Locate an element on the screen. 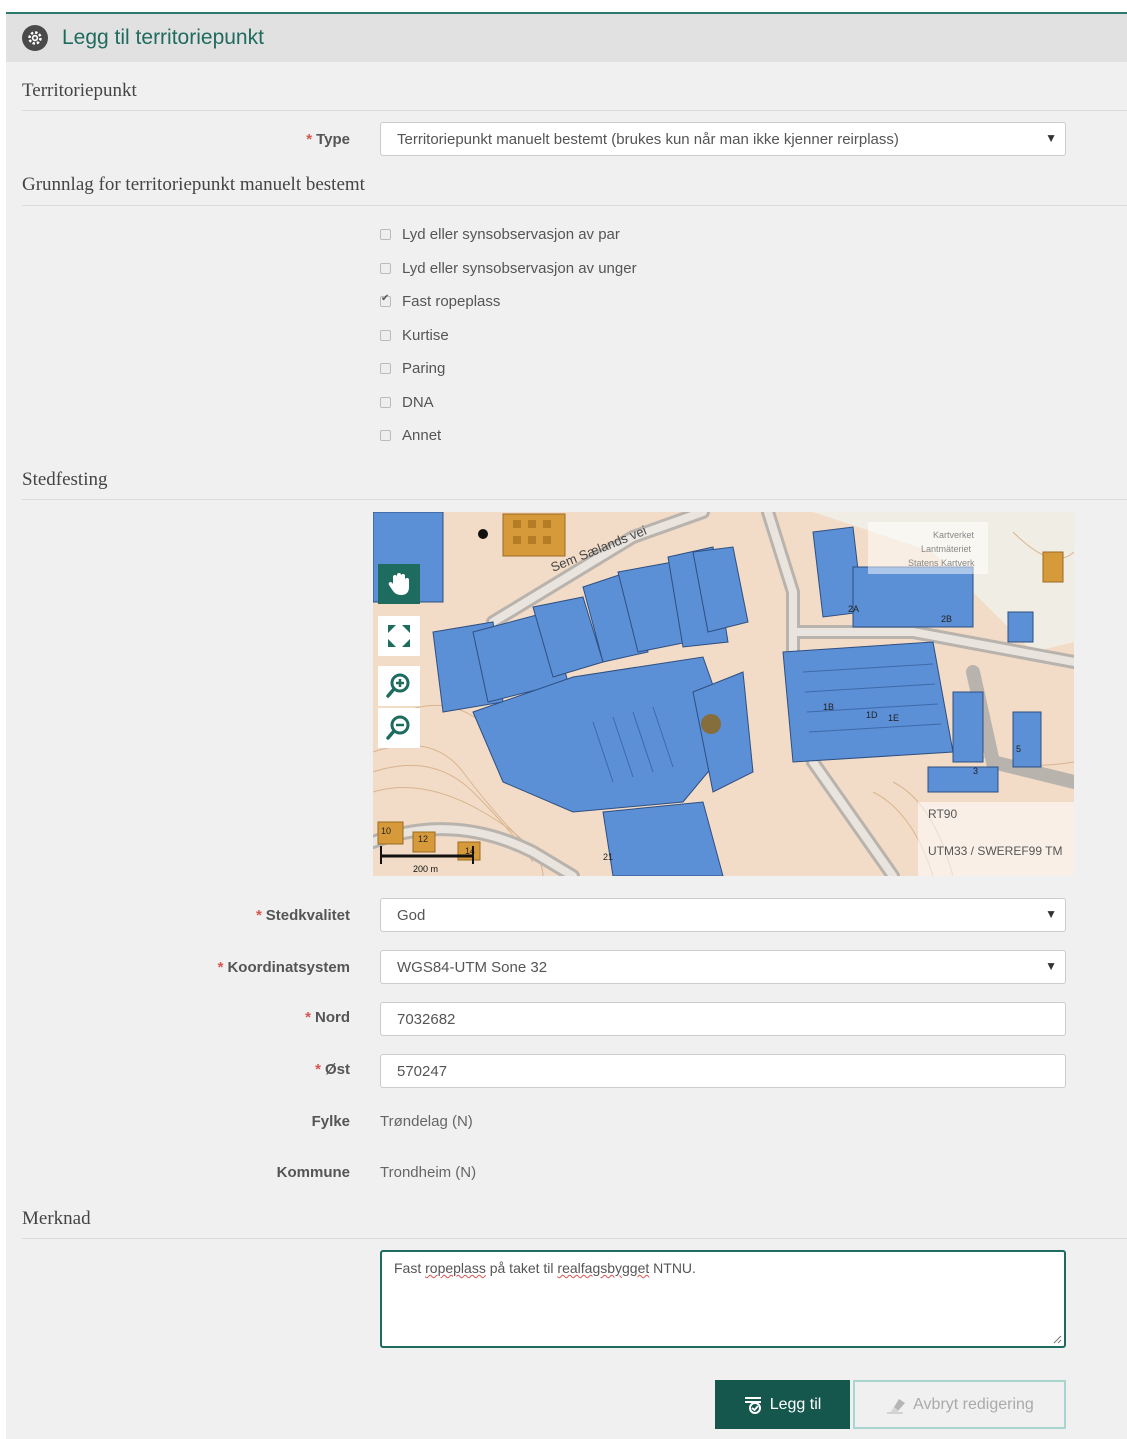 Image resolution: width=1127 pixels, height=1439 pixels. map-fullscreen-button is located at coordinates (399, 636).